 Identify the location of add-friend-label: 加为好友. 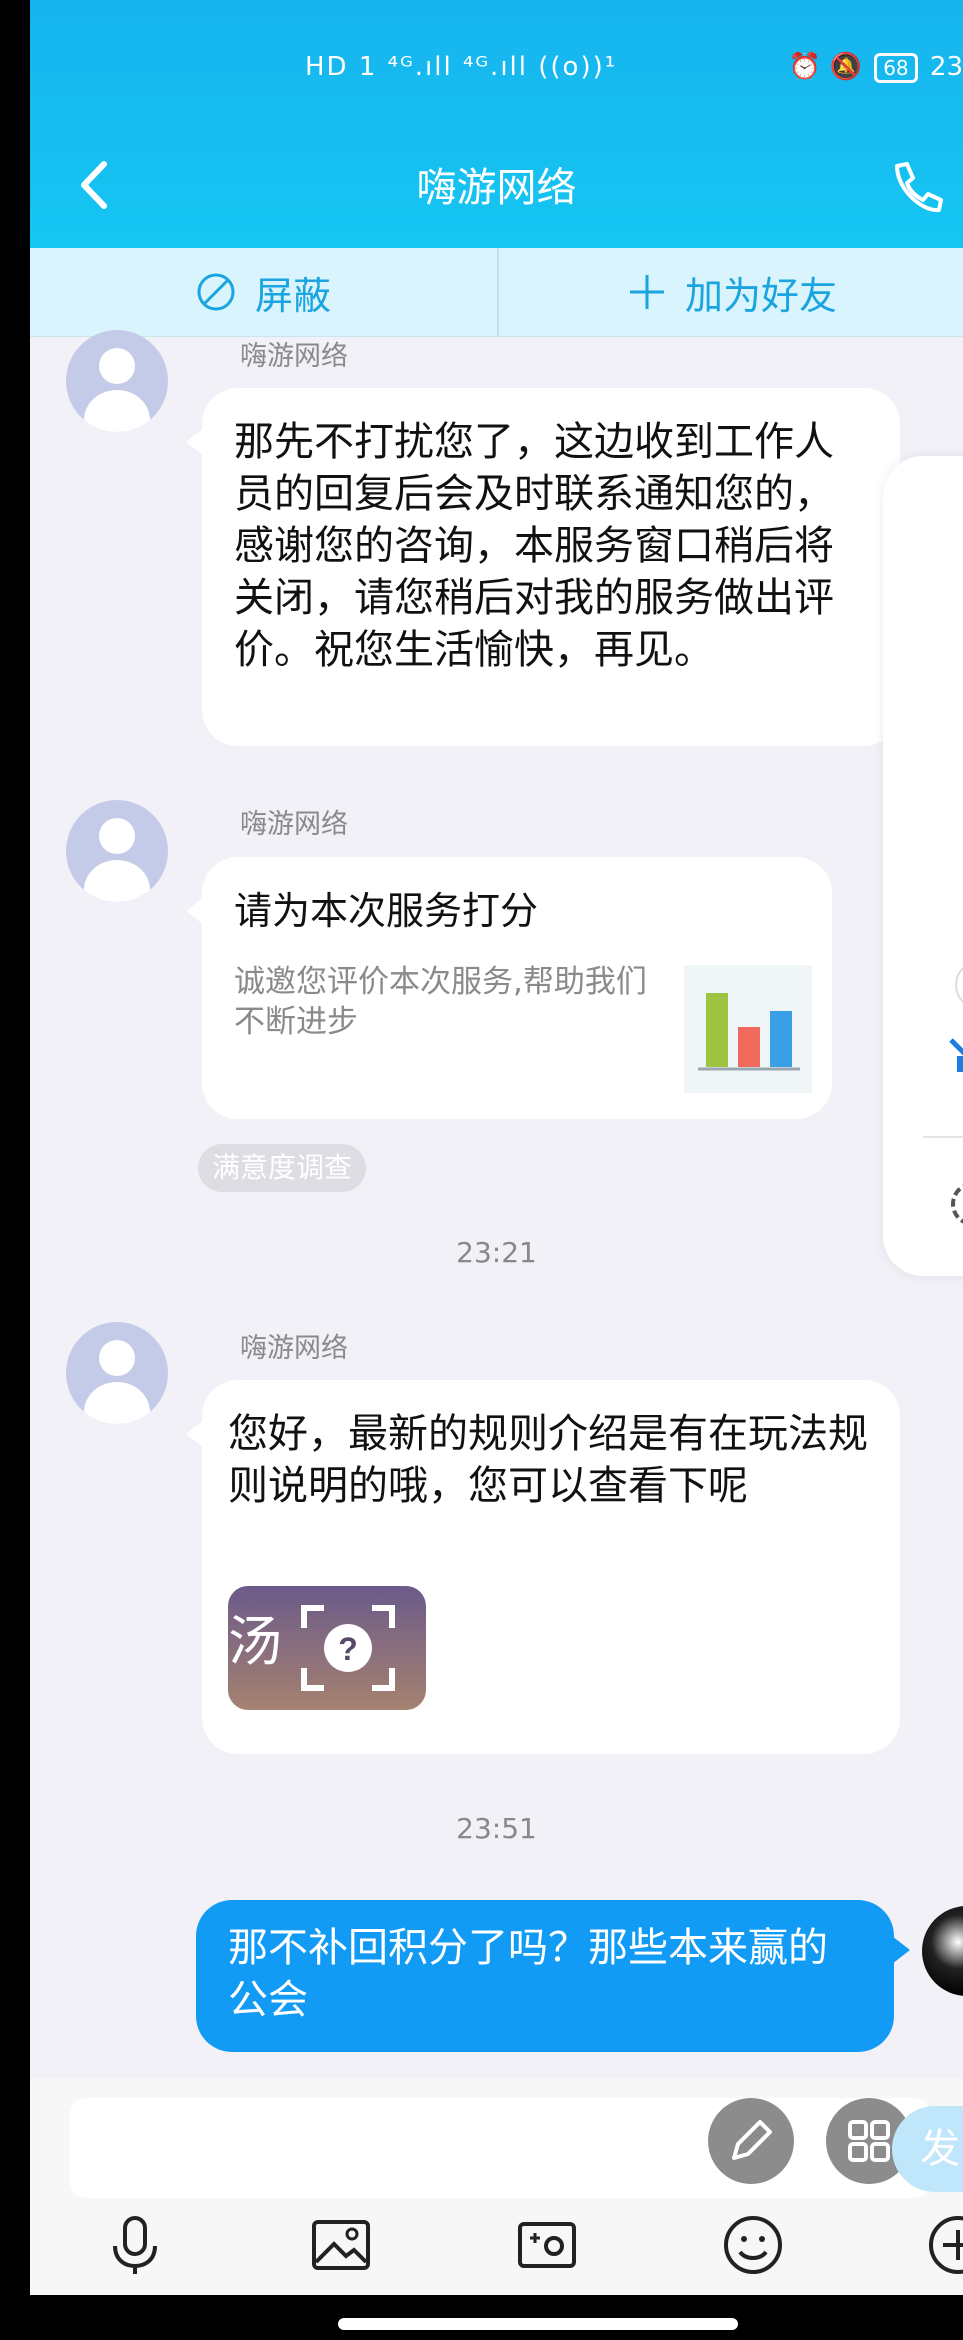
(760, 295).